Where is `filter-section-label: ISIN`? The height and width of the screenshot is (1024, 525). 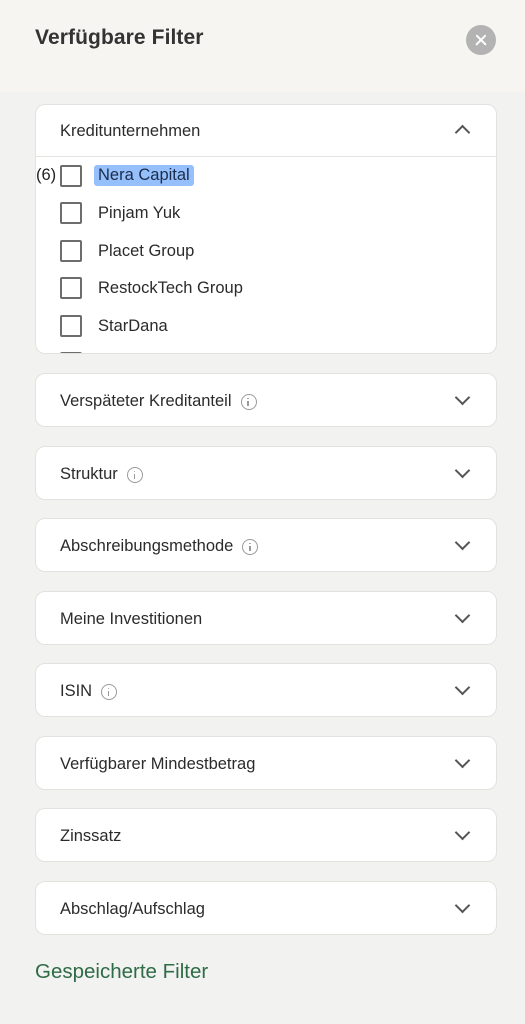
filter-section-label: ISIN is located at coordinates (76, 691).